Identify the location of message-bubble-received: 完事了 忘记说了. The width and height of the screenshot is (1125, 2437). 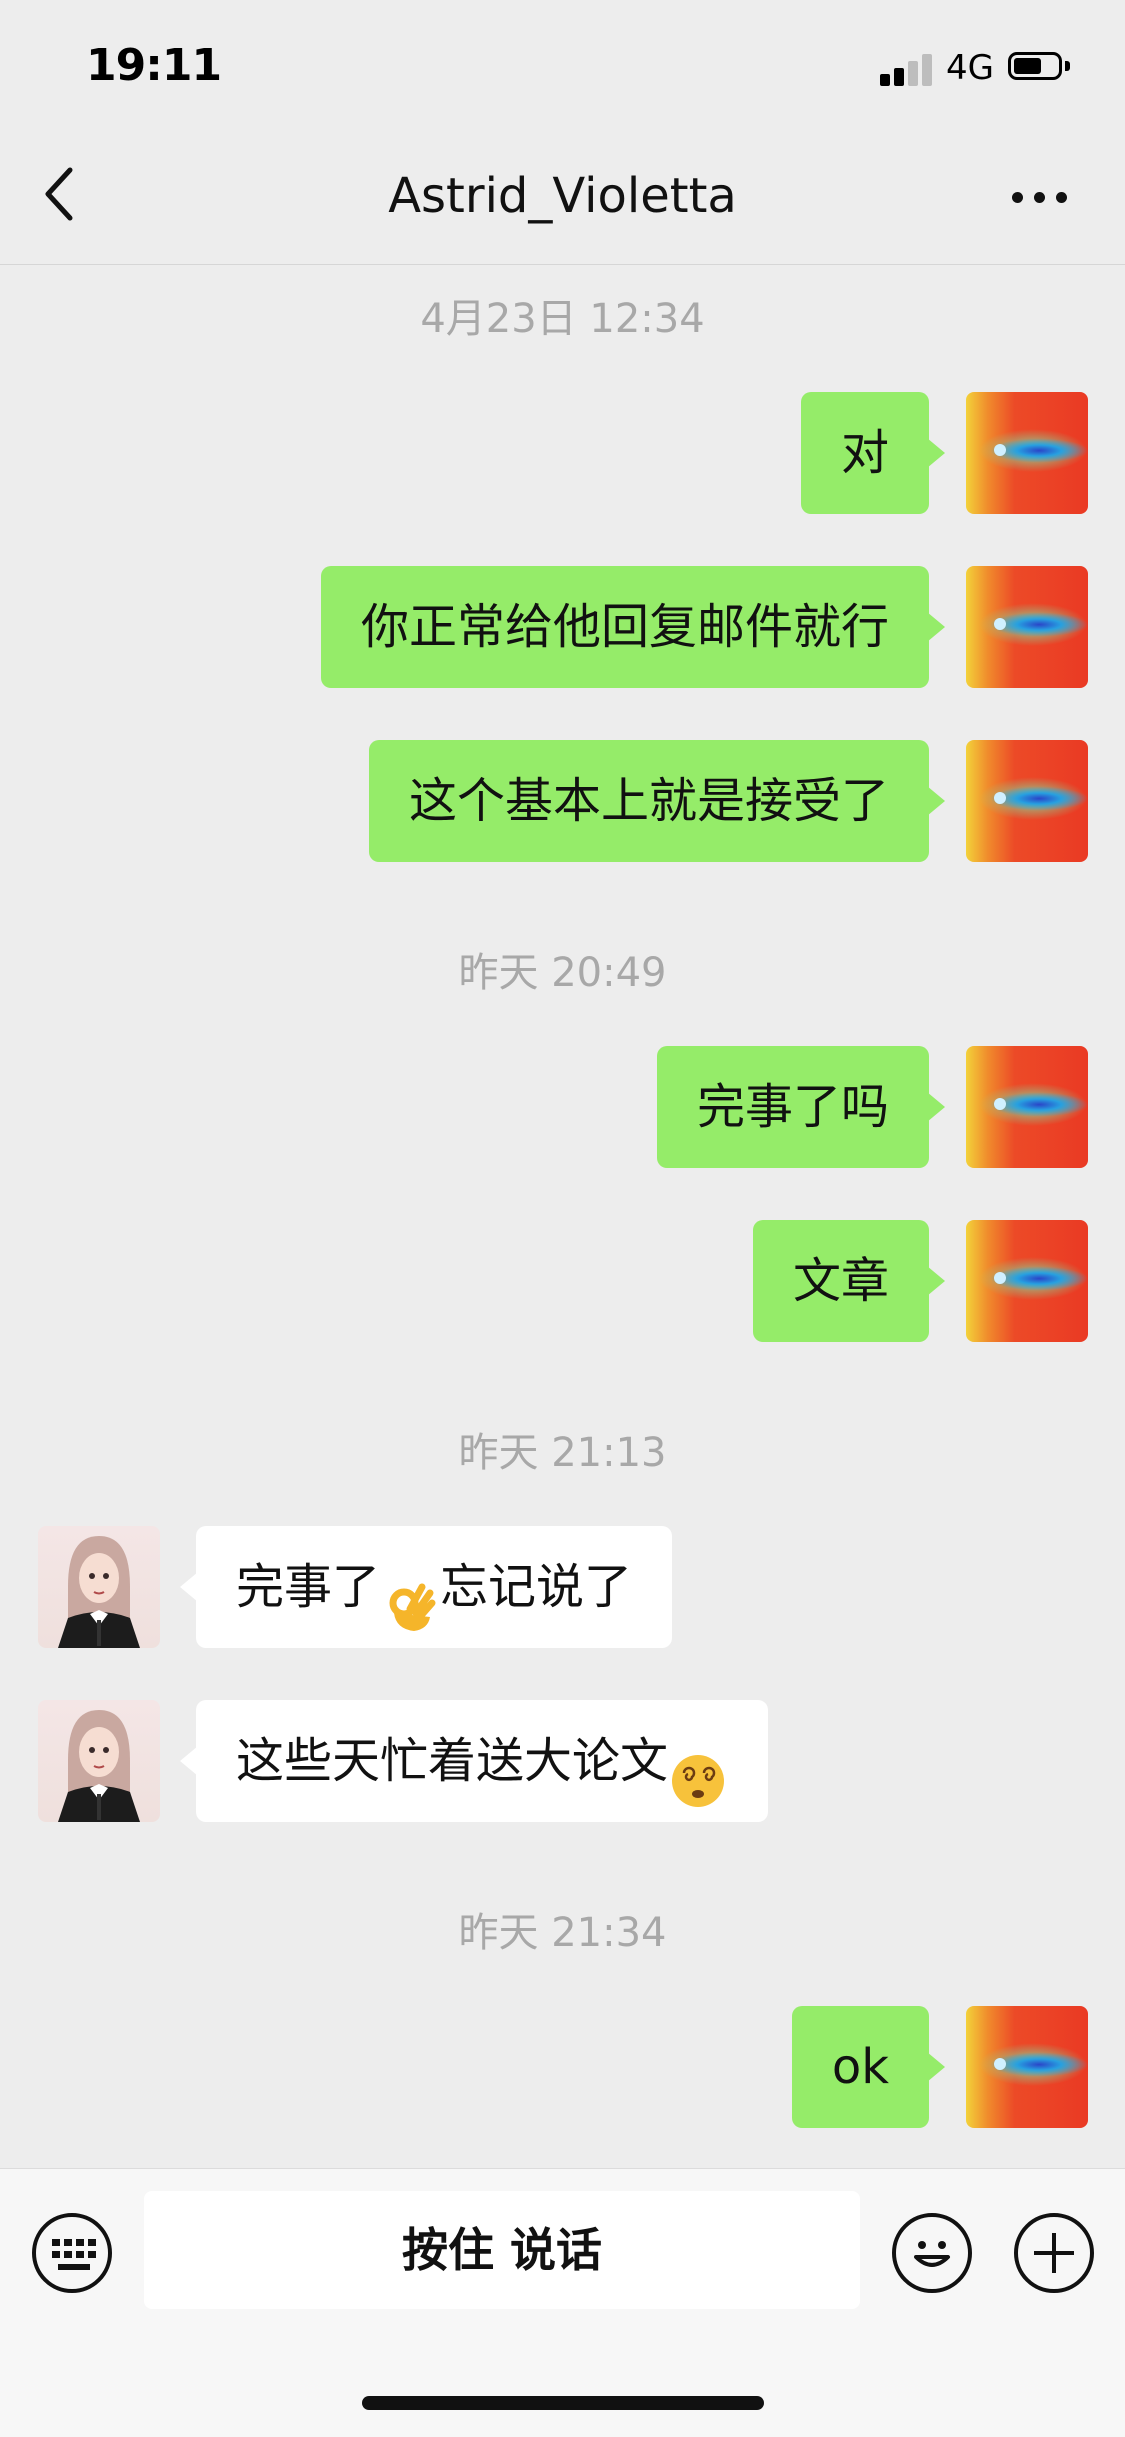
(426, 1587).